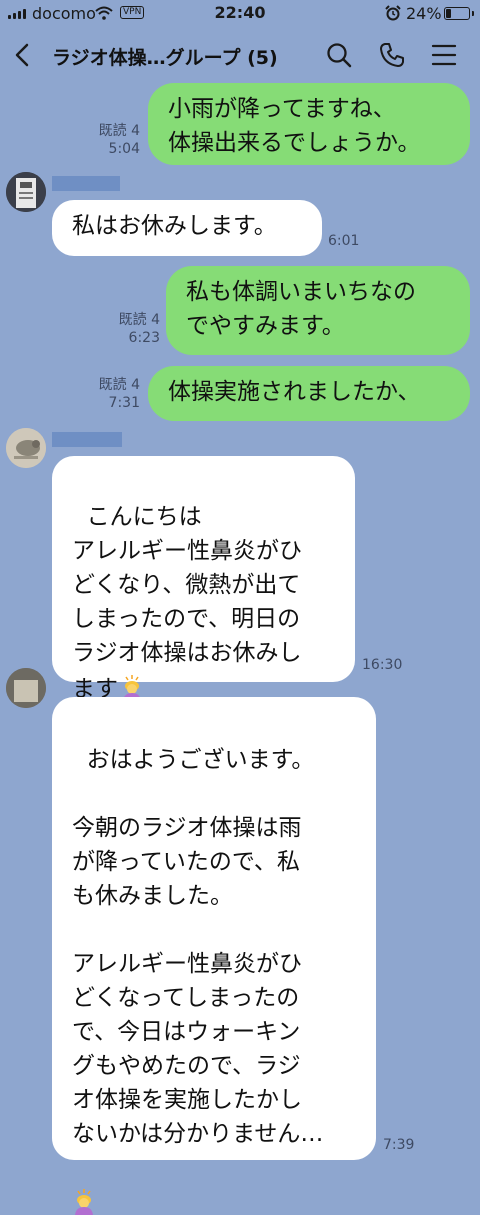  What do you see at coordinates (309, 393) in the screenshot?
I see `sent-message: 体操実施されましたか、` at bounding box center [309, 393].